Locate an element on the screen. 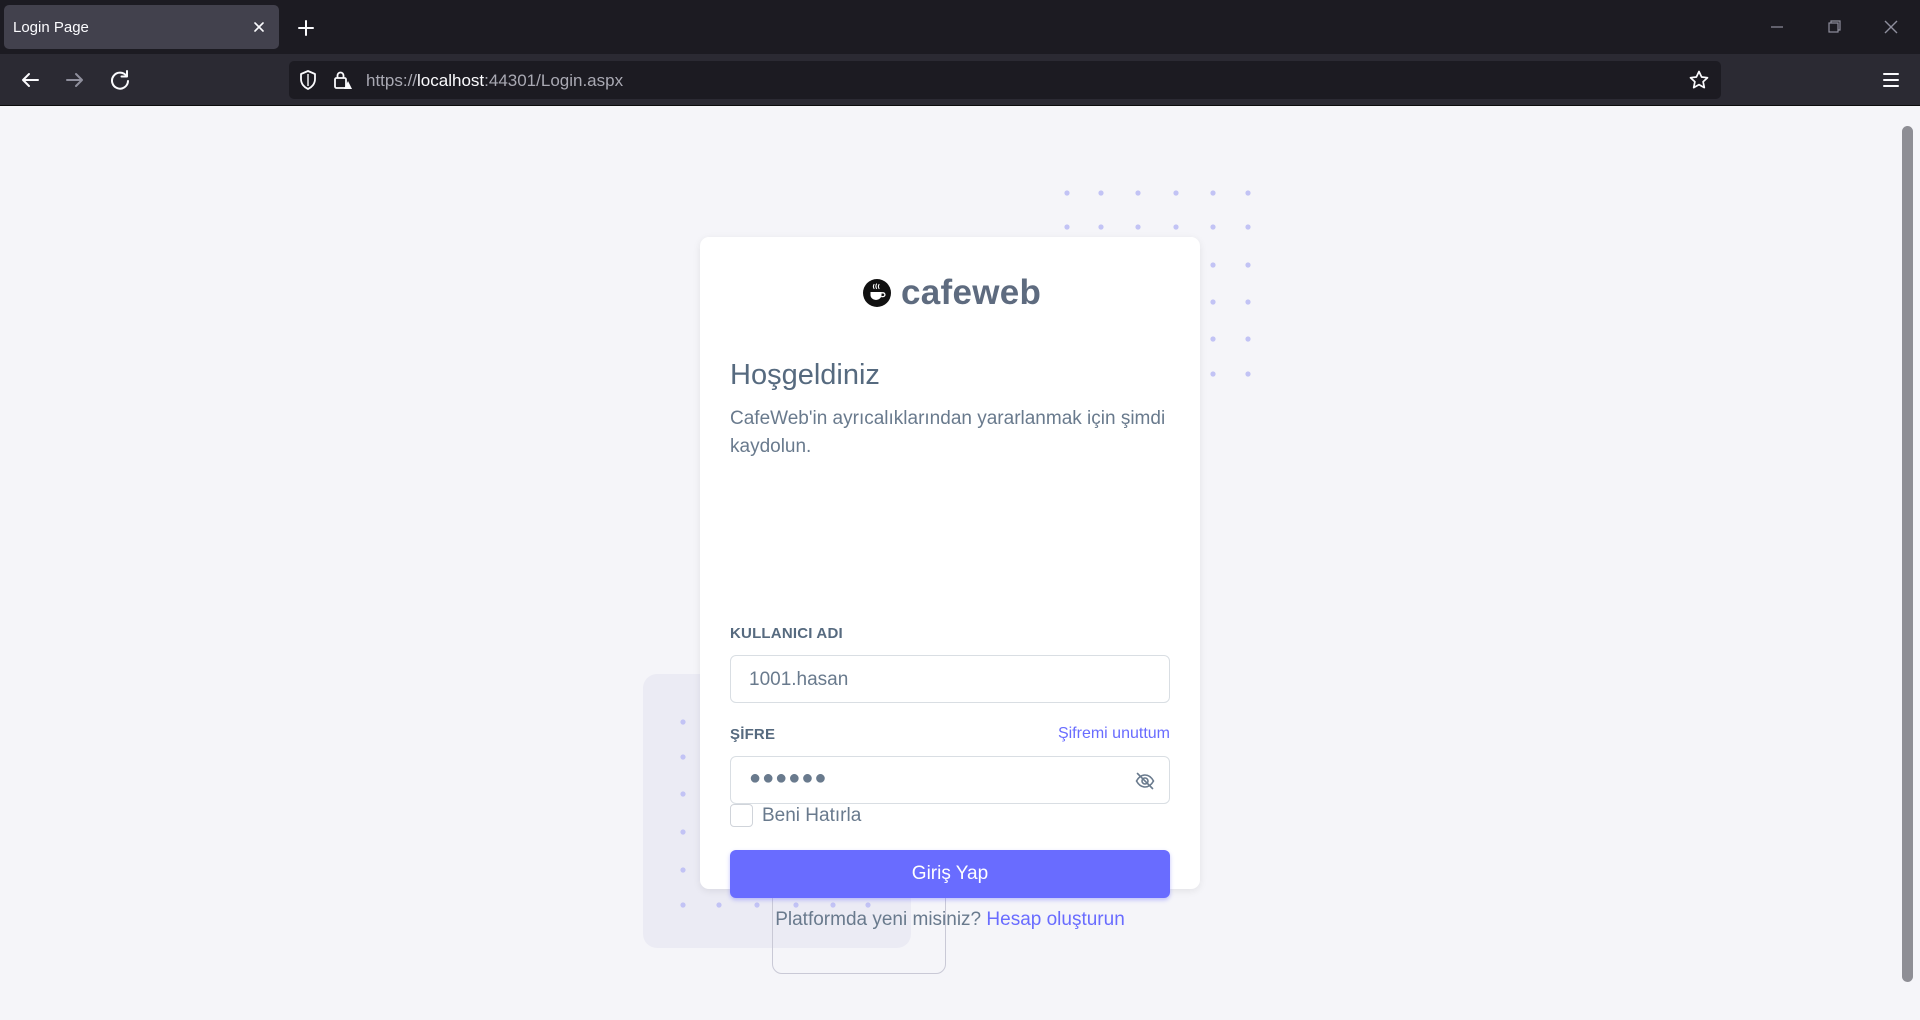 The width and height of the screenshot is (1920, 1020). window-close-icon is located at coordinates (1891, 27).